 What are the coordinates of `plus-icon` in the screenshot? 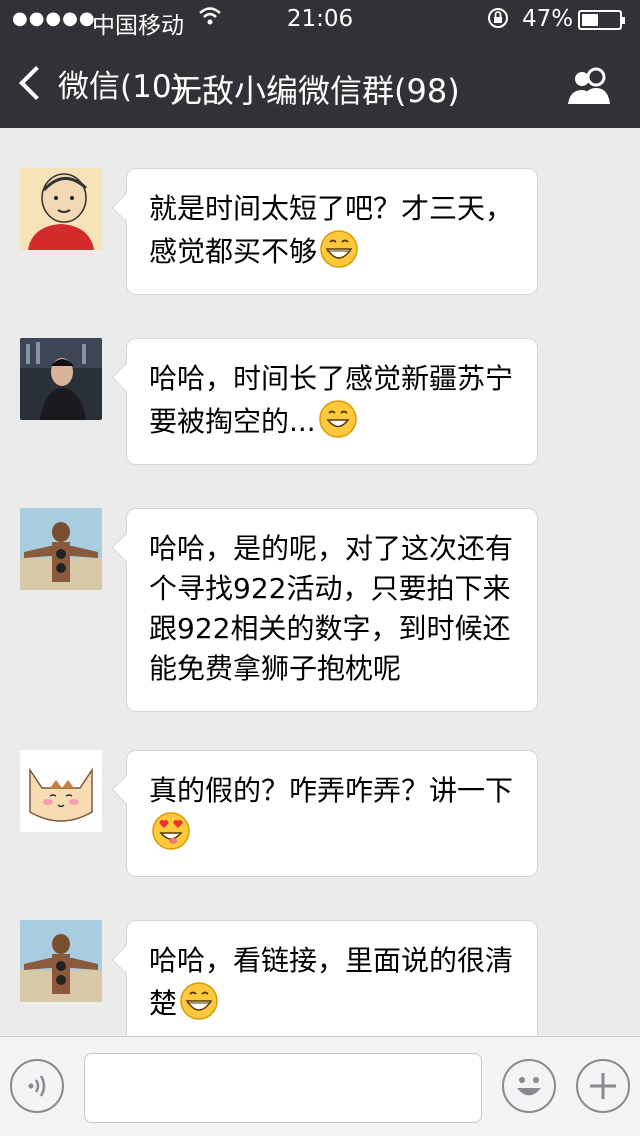 It's located at (603, 1086).